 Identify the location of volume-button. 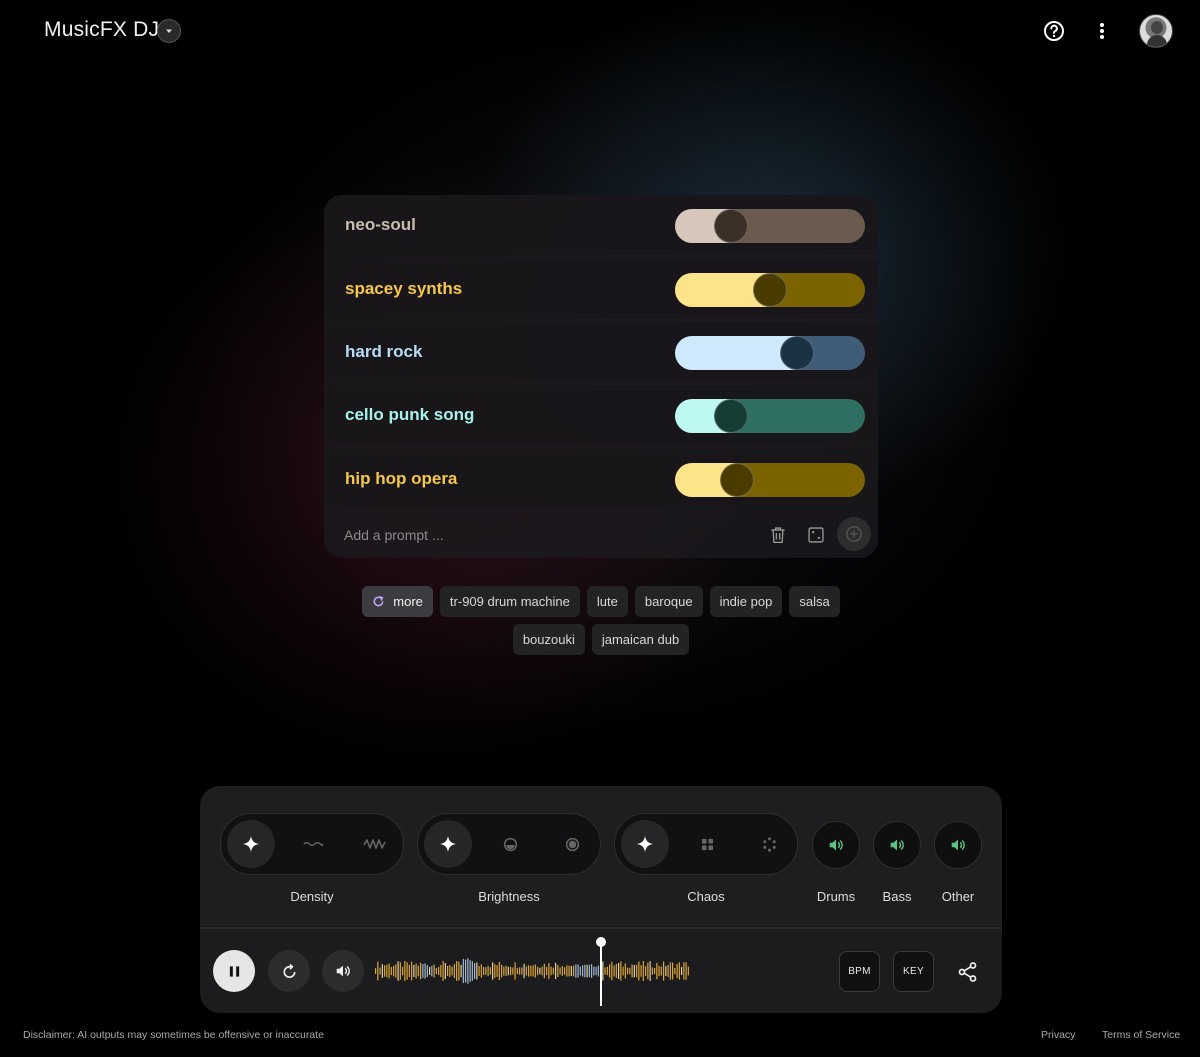
(343, 971).